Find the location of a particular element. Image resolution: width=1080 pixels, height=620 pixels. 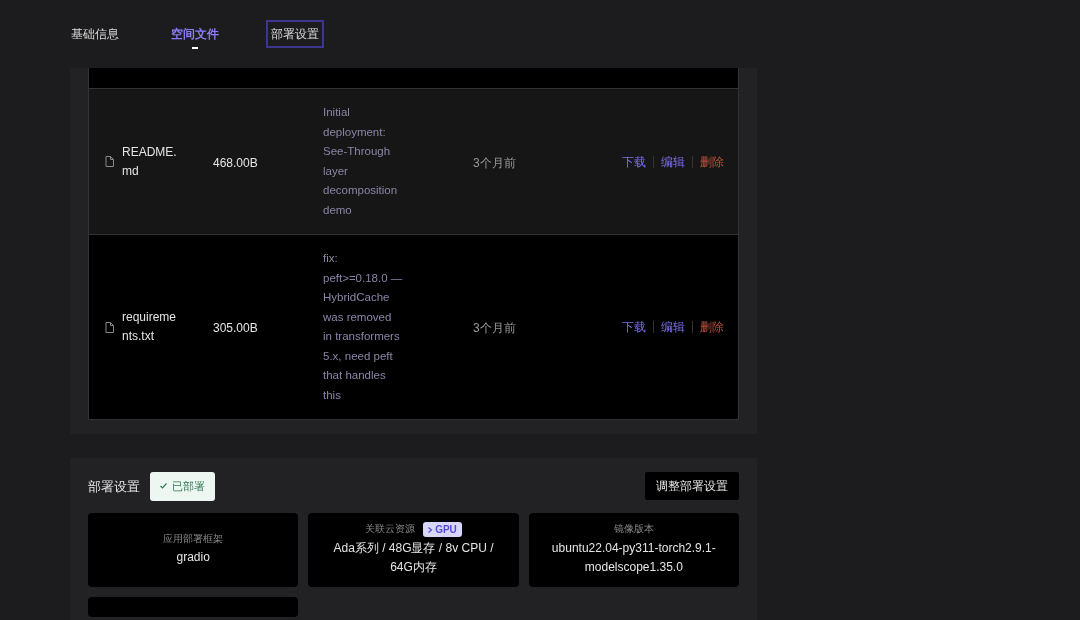

status-text: 已部署 is located at coordinates (188, 486).